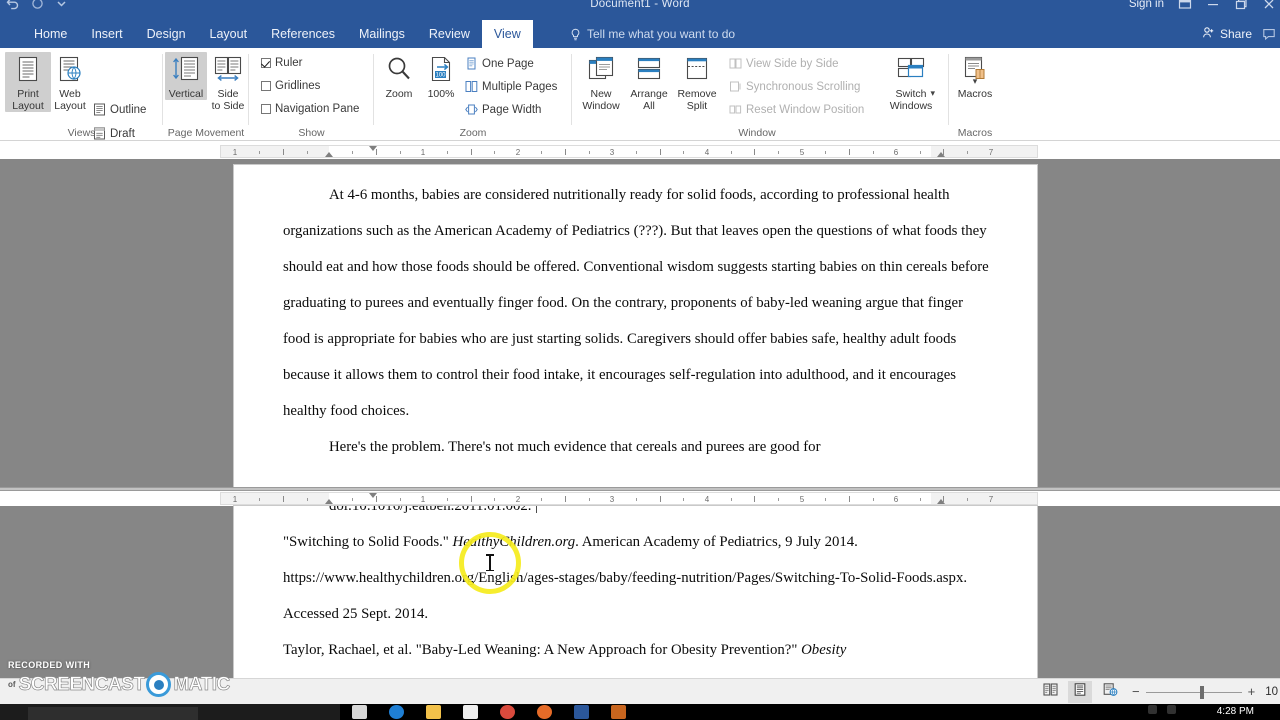 The width and height of the screenshot is (1280, 720). What do you see at coordinates (1201, 692) in the screenshot?
I see `zoom-slider-thumb` at bounding box center [1201, 692].